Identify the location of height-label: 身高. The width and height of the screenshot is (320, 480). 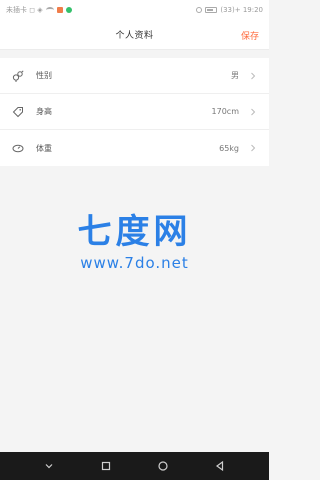
(44, 111).